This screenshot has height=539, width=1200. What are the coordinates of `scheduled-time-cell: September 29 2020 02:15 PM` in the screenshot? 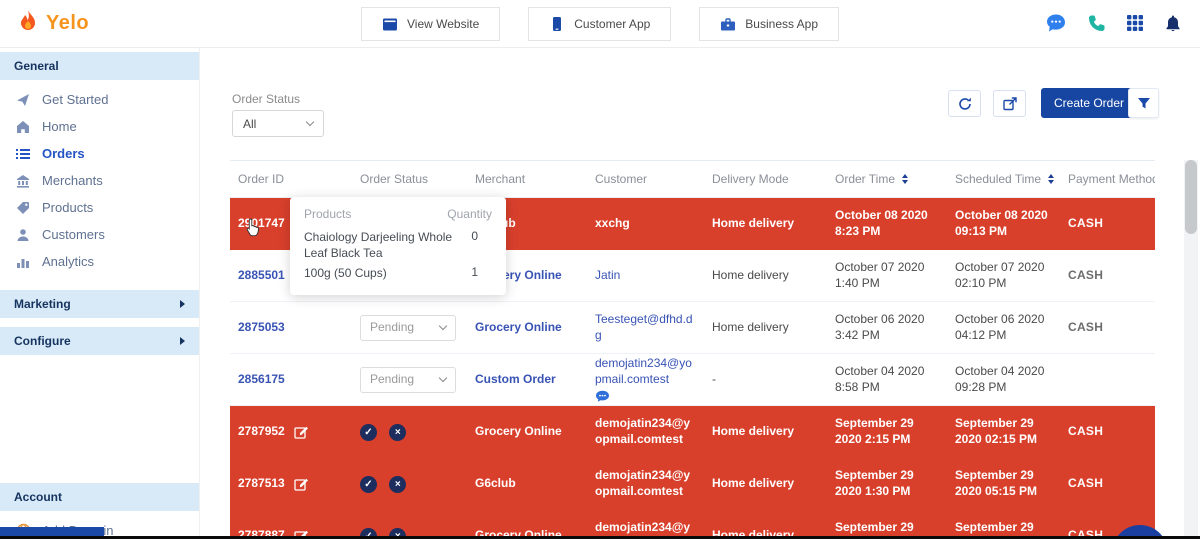 It's located at (996, 431).